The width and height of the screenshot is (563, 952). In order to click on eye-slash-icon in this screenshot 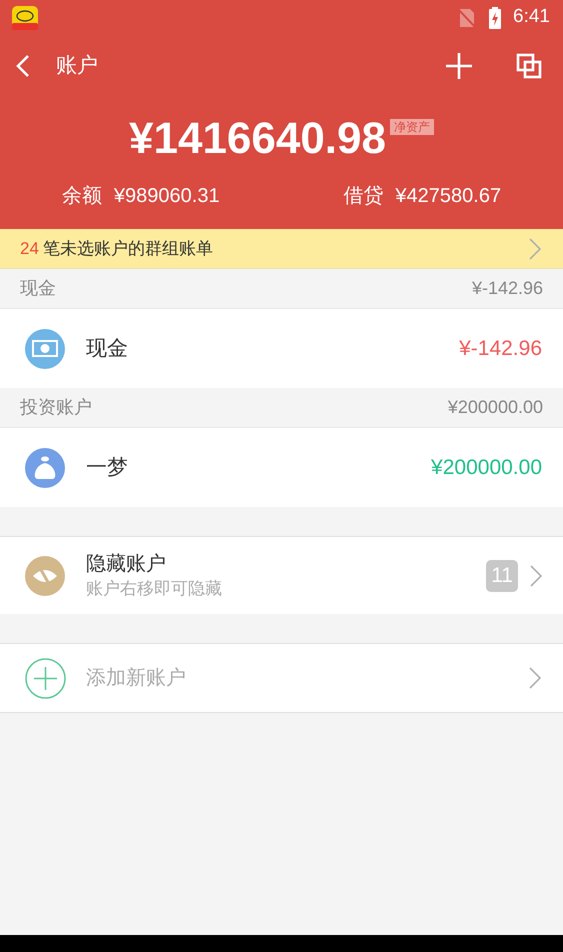, I will do `click(45, 576)`.